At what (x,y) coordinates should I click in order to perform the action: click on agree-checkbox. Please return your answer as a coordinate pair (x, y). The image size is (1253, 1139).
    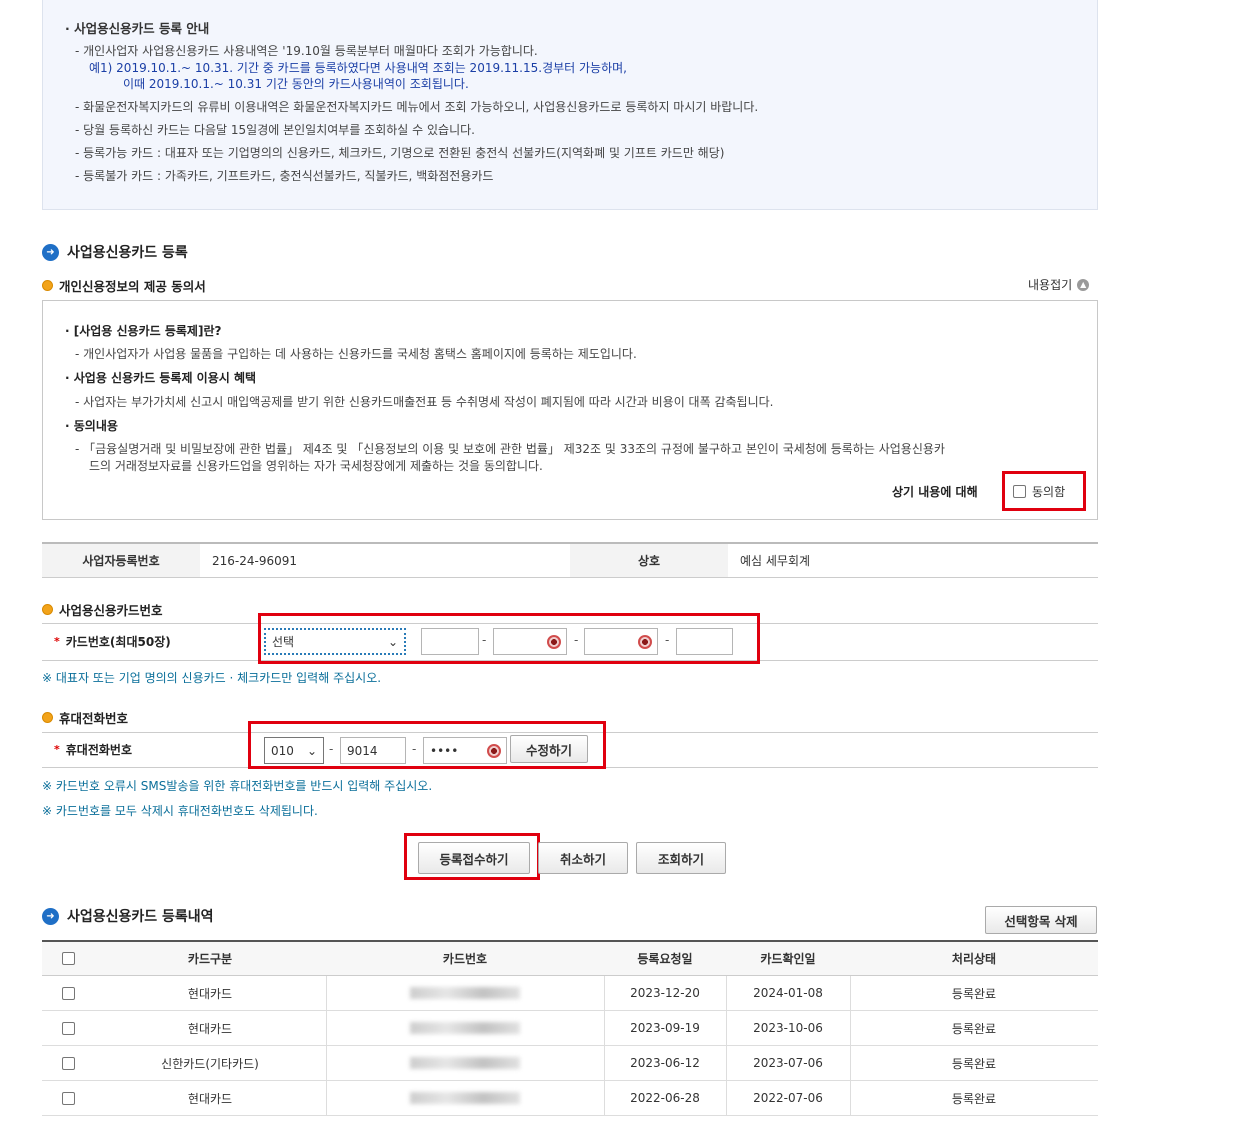
    Looking at the image, I should click on (1019, 491).